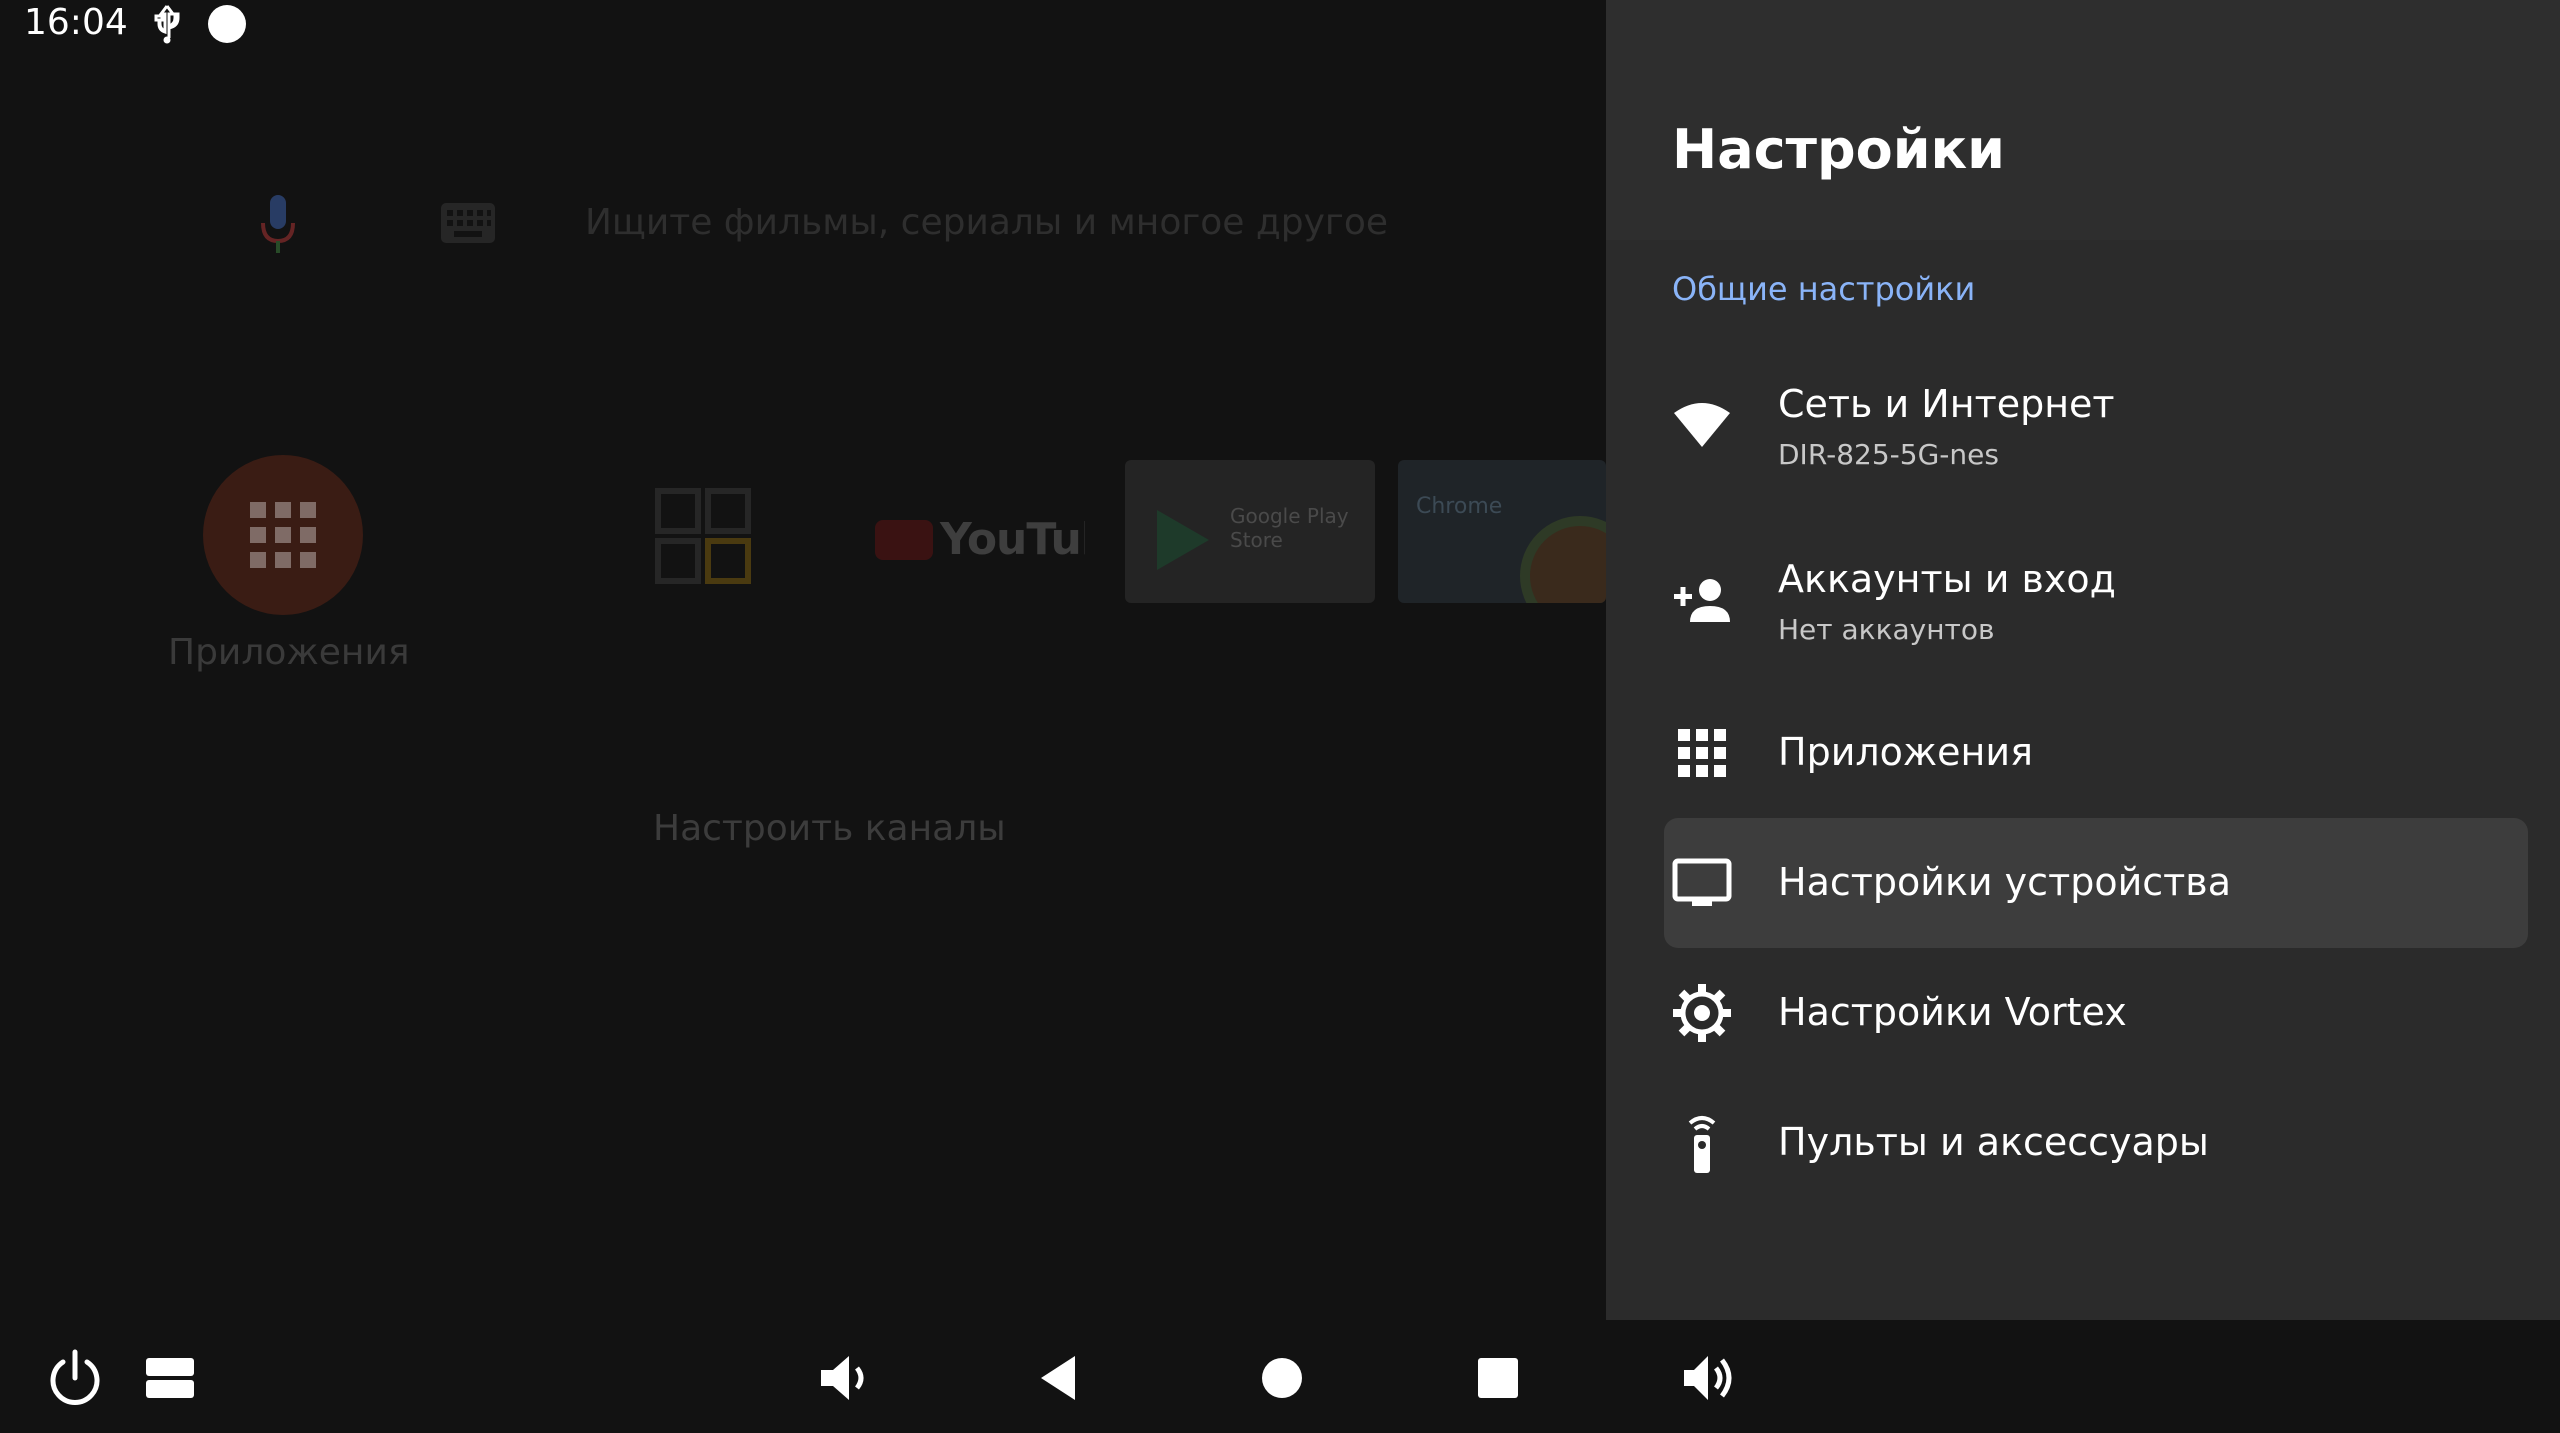  I want to click on keyboard-icon, so click(468, 223).